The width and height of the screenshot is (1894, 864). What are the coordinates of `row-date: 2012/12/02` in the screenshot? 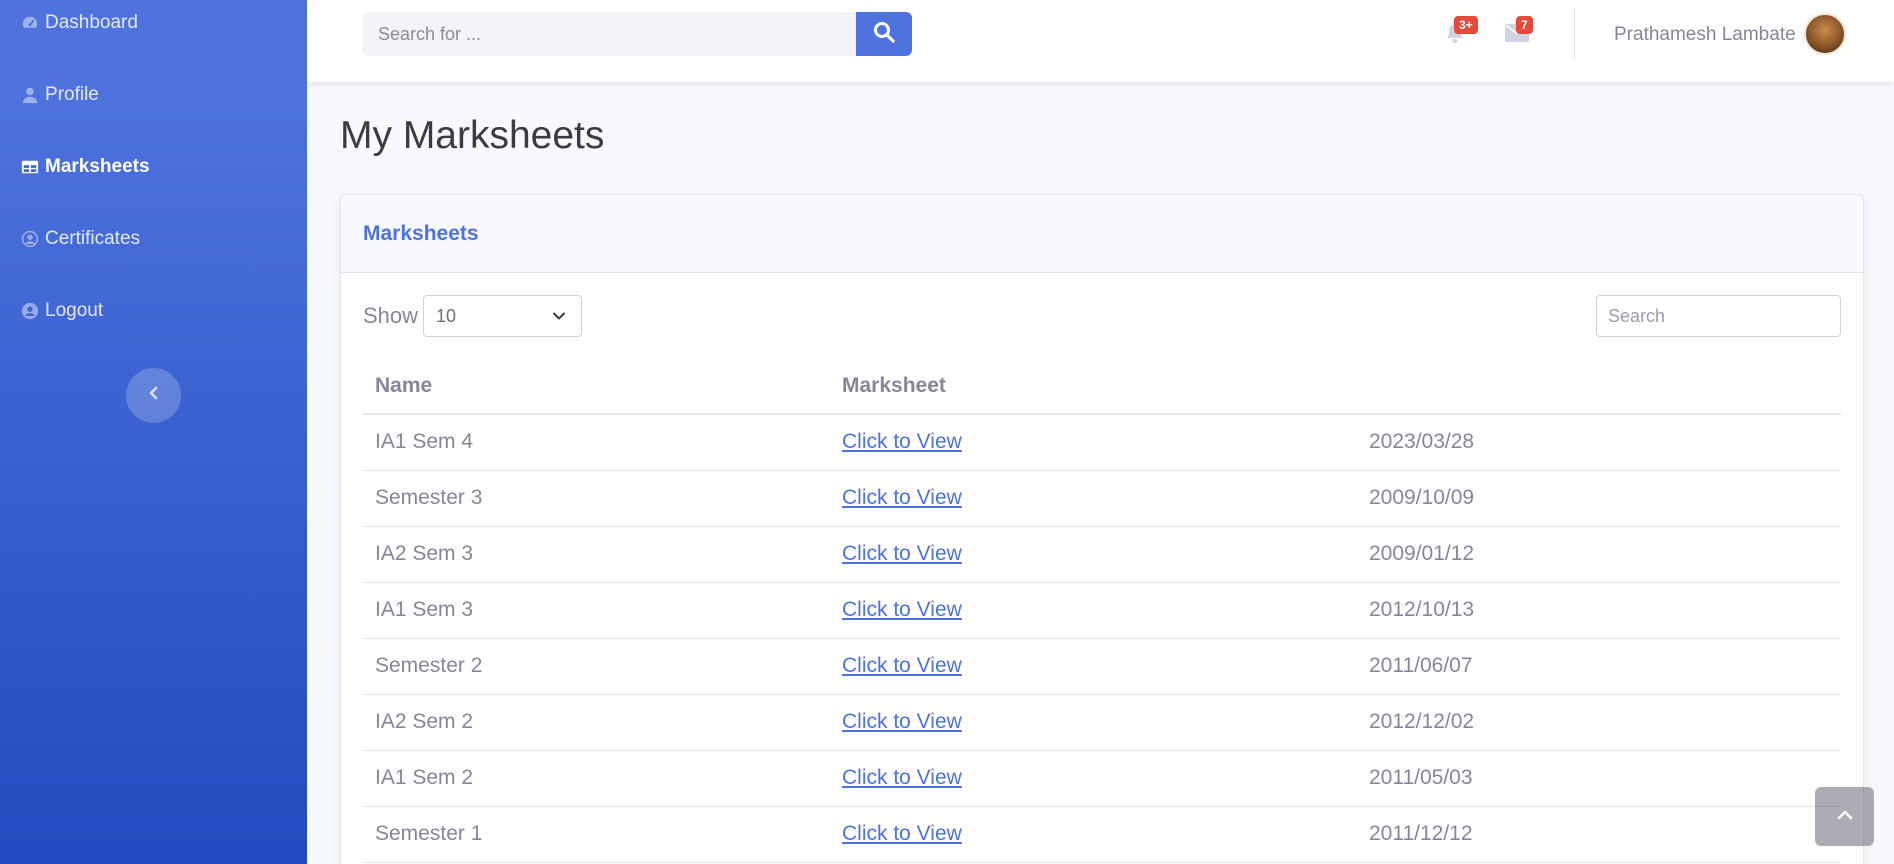 It's located at (1599, 722).